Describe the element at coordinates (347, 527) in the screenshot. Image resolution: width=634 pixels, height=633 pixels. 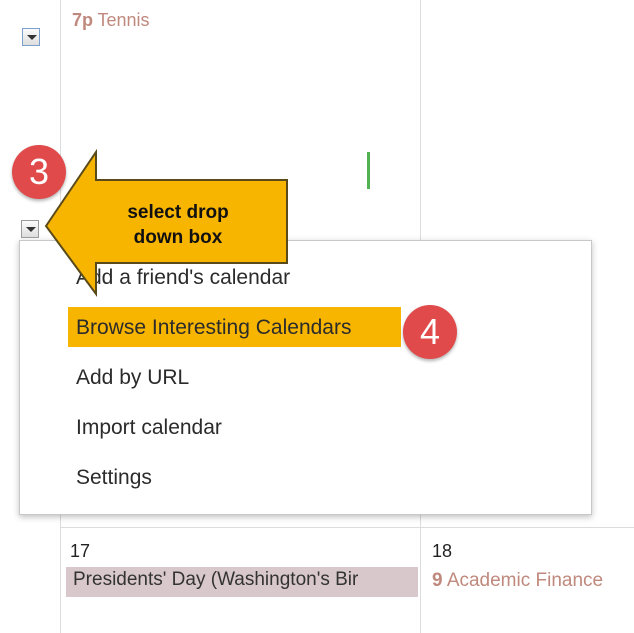
I see `grid-line` at that location.